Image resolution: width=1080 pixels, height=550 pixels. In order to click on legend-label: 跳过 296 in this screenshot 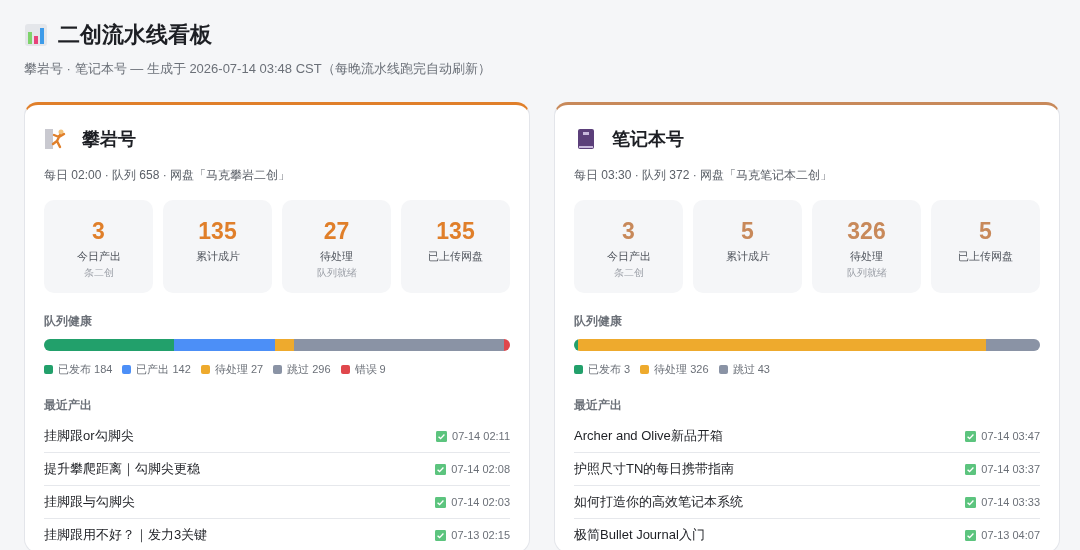, I will do `click(309, 369)`.